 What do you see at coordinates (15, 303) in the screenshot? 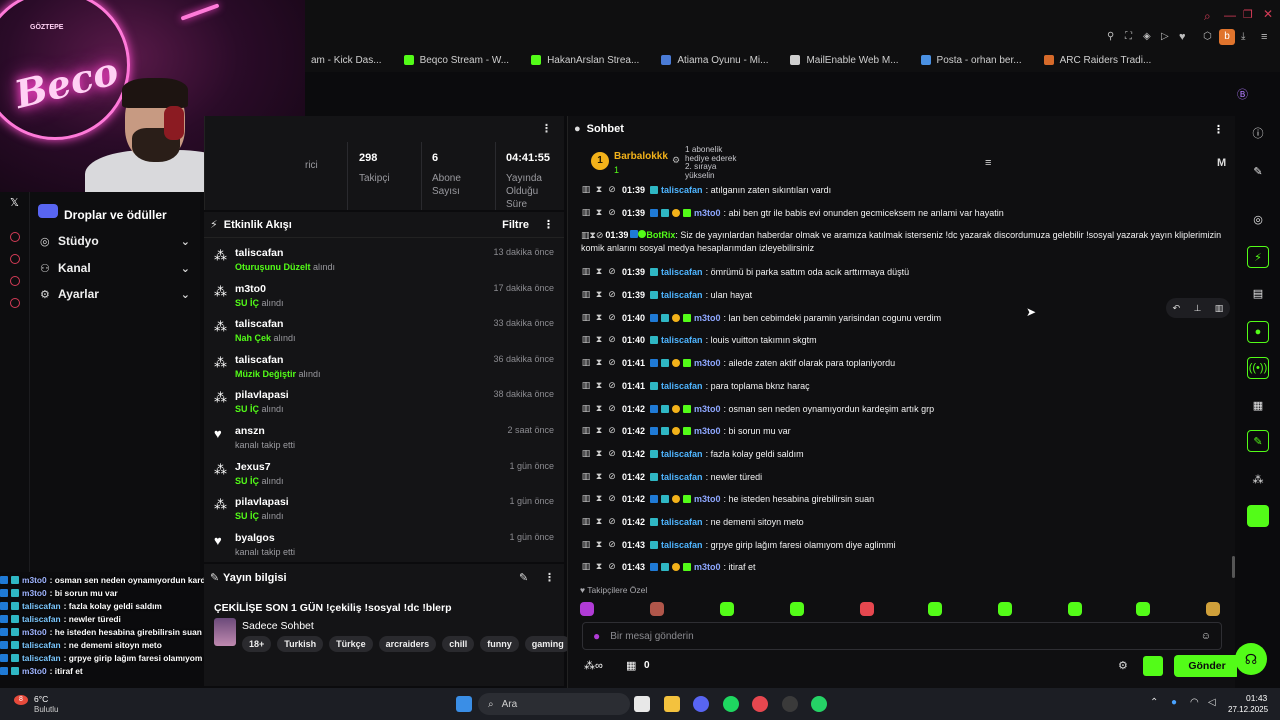
I see `rail-settings-icon` at bounding box center [15, 303].